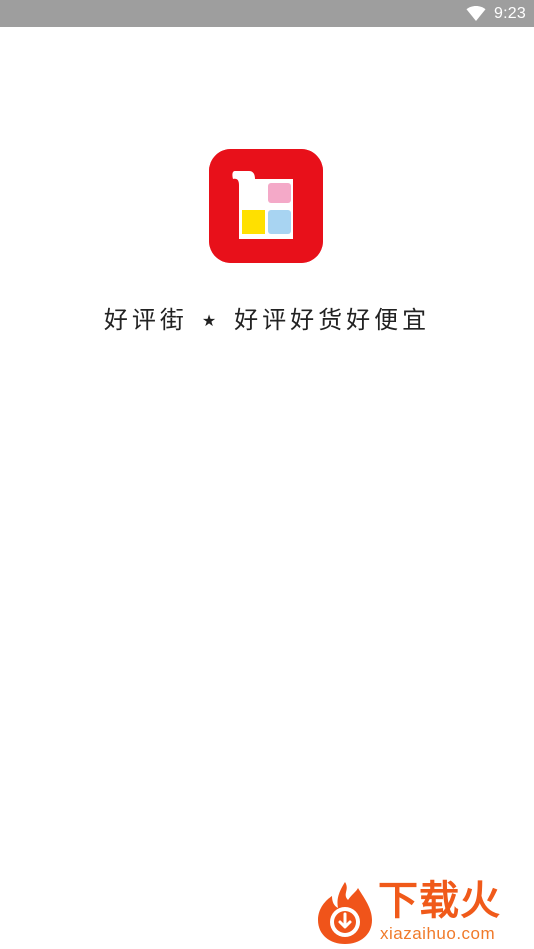 The height and width of the screenshot is (949, 534). I want to click on wifi-icon, so click(476, 13).